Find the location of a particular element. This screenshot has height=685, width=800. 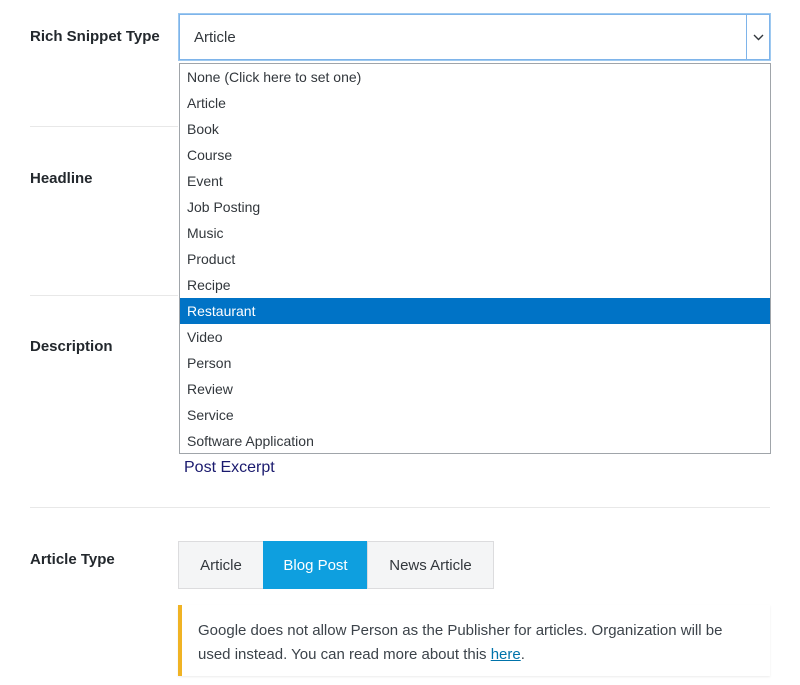

dropdown-option: Person is located at coordinates (475, 363).